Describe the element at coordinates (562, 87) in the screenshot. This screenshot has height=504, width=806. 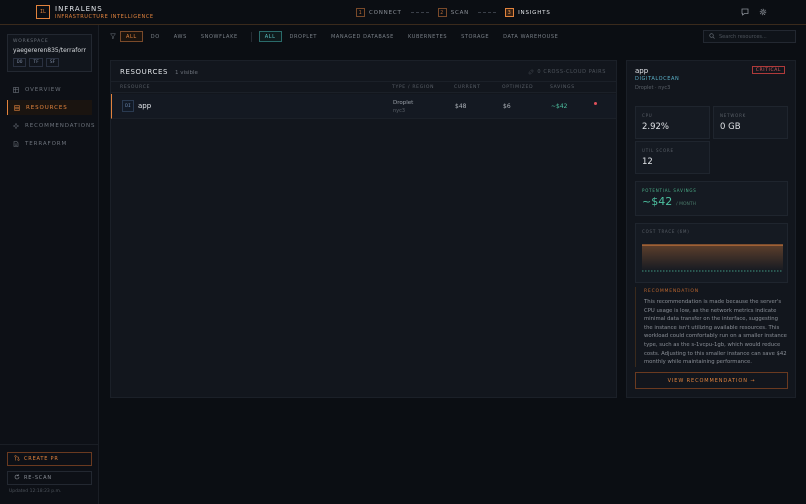
I see `column-savings: SAVINGS` at that location.